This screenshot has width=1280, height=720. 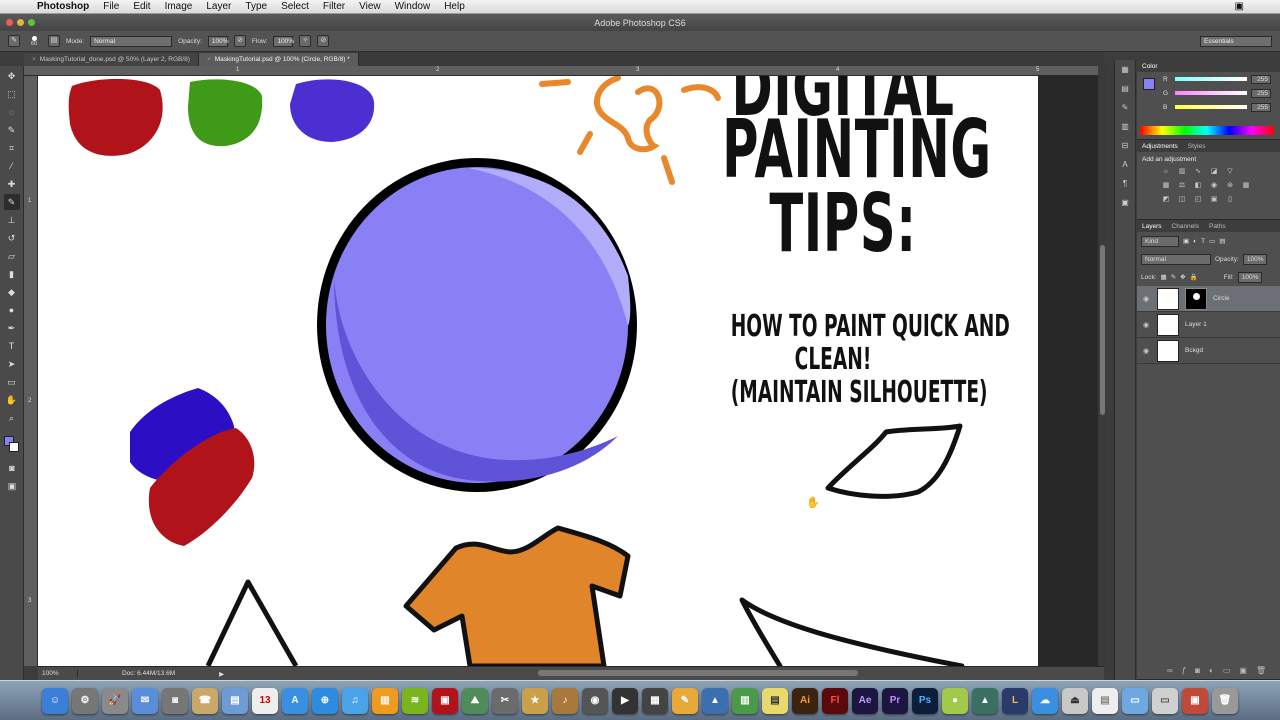 What do you see at coordinates (1225, 700) in the screenshot?
I see `dock-trash-icon: 🗑` at bounding box center [1225, 700].